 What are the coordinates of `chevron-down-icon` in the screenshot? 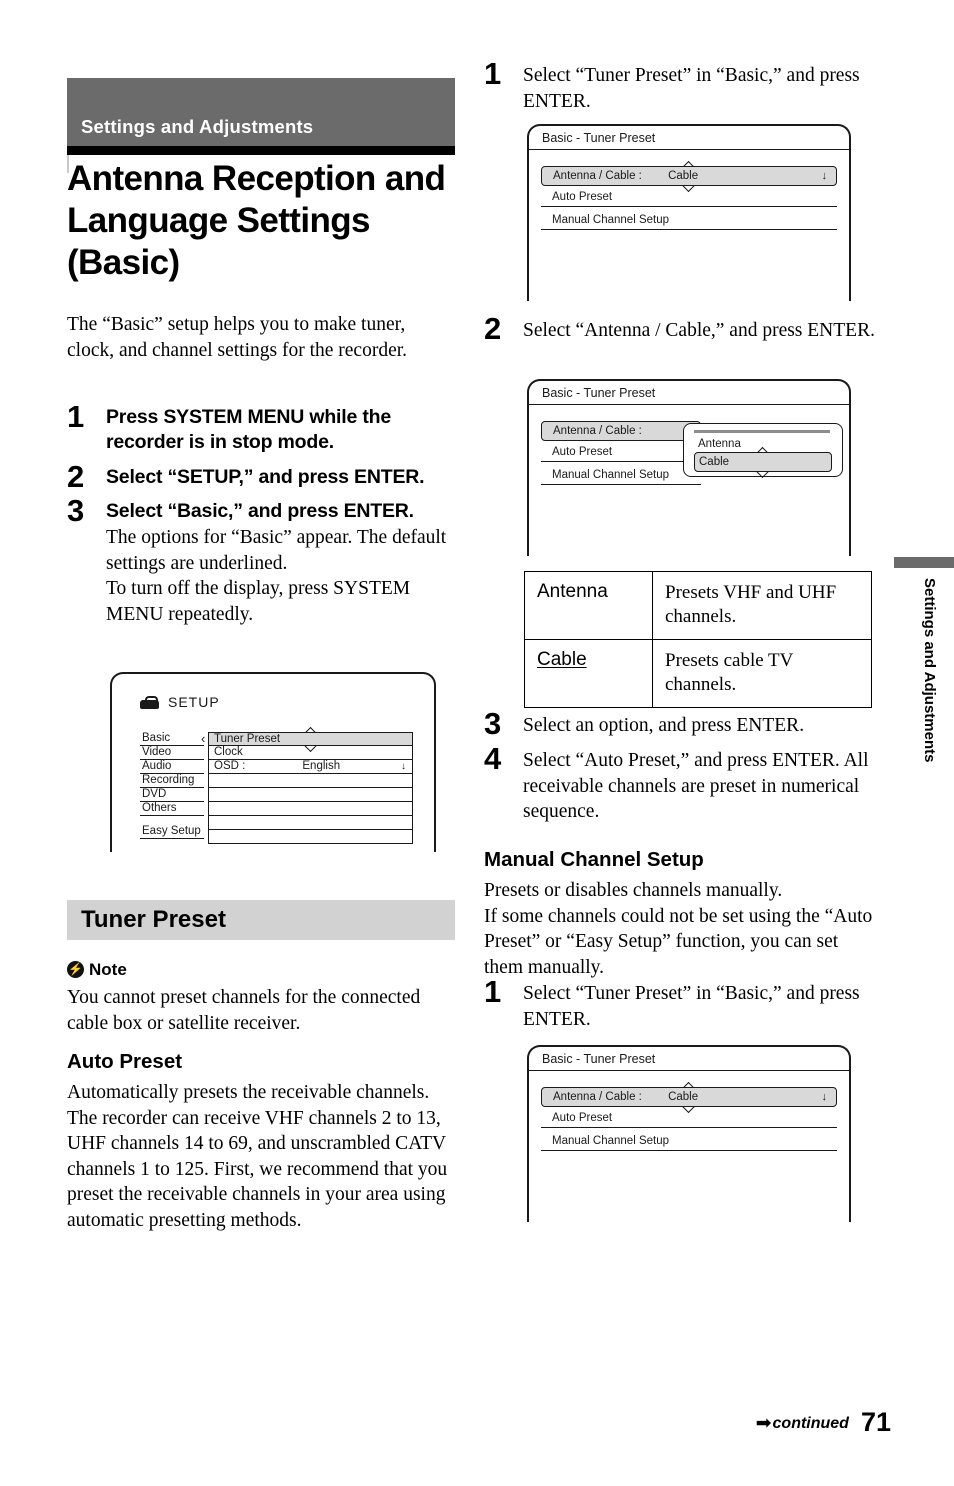 It's located at (763, 474).